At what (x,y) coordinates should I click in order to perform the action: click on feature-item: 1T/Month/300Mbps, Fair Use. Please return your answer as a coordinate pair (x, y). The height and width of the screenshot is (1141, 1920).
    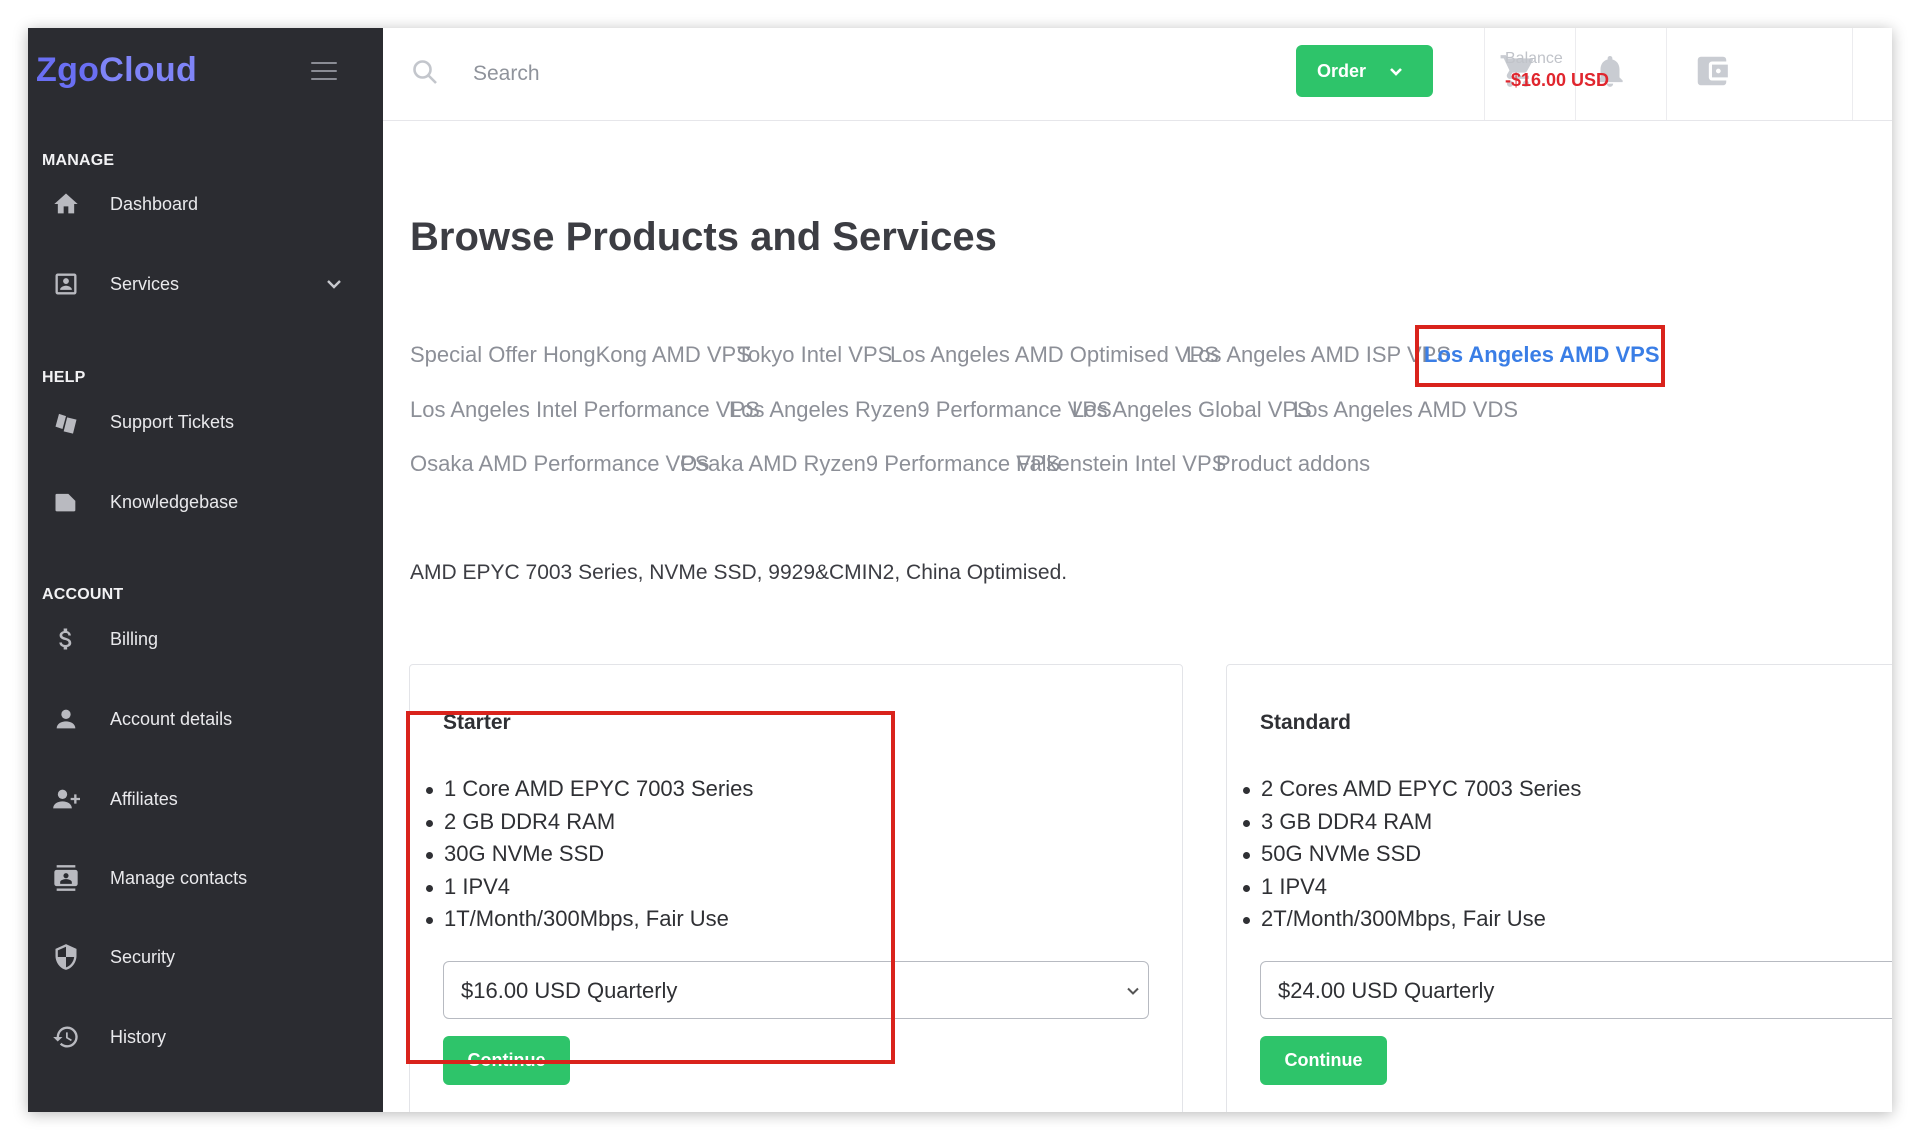
    Looking at the image, I should click on (589, 919).